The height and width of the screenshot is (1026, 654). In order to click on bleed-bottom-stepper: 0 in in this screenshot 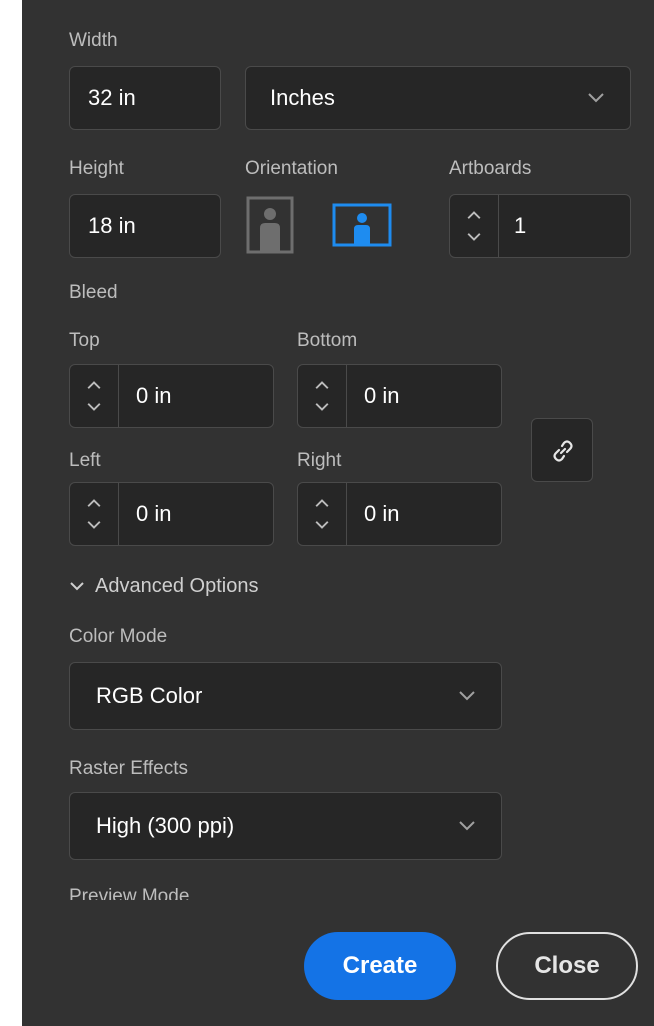, I will do `click(399, 396)`.